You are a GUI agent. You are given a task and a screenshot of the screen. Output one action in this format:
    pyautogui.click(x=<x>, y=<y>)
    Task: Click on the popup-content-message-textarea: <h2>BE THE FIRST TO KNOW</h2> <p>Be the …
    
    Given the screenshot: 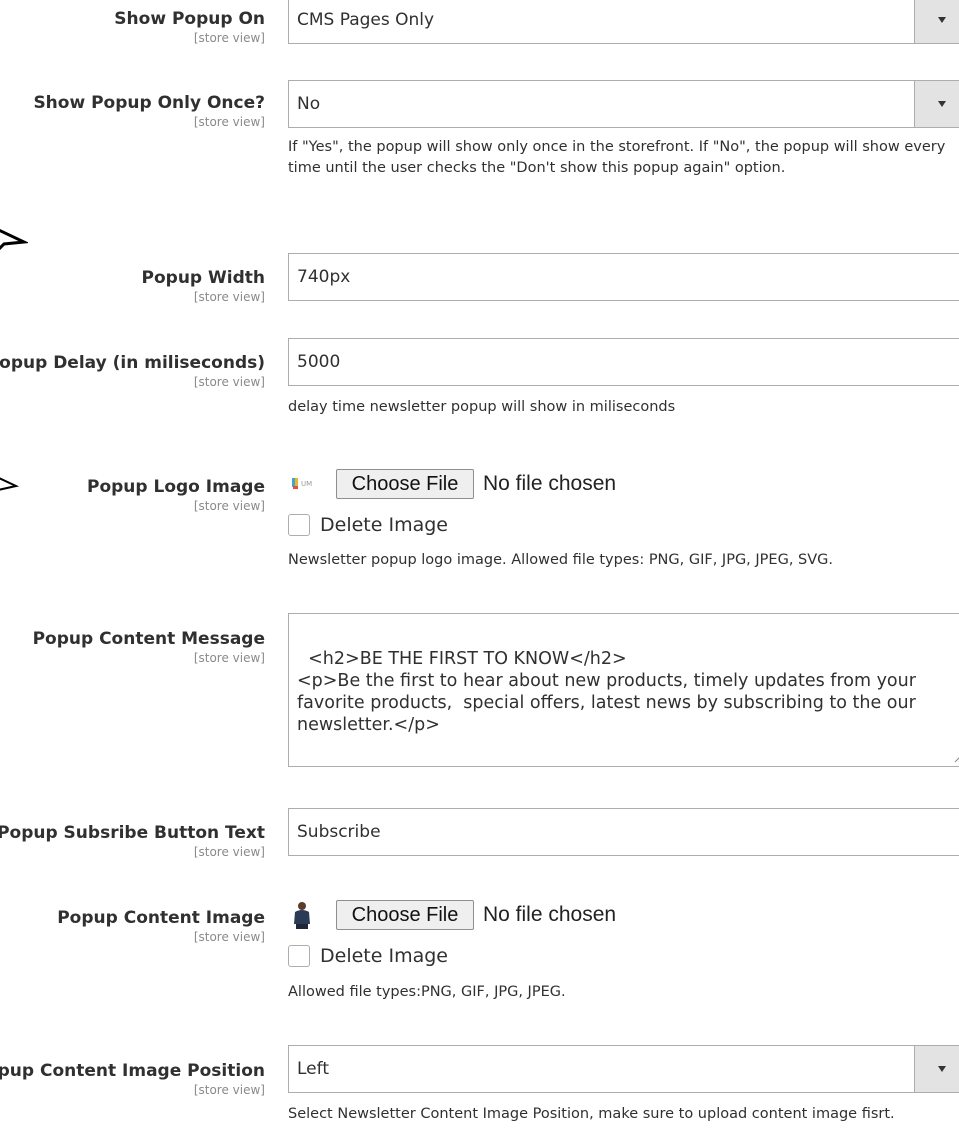 What is the action you would take?
    pyautogui.click(x=623, y=690)
    